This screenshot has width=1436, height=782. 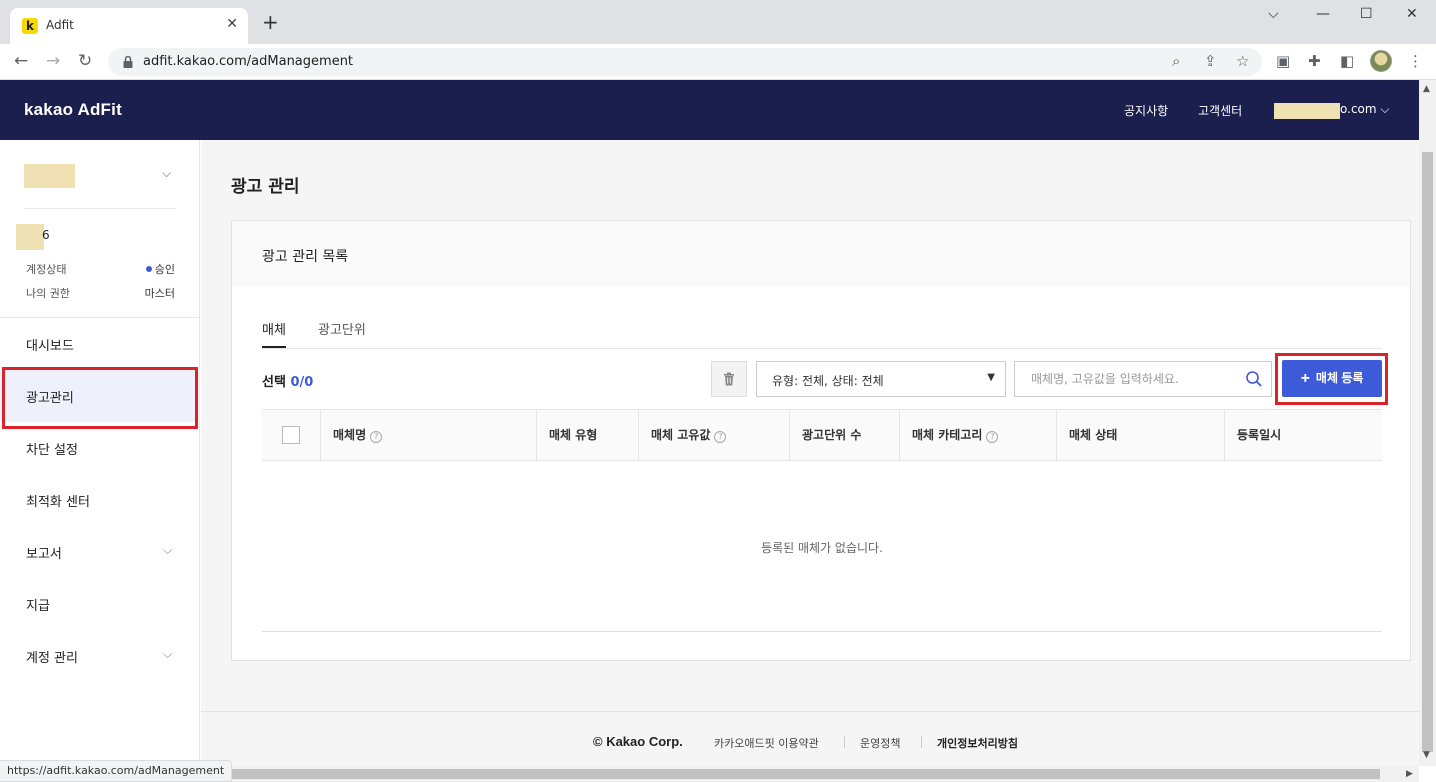 What do you see at coordinates (248, 61) in the screenshot?
I see `url-text: adfit.kakao.com/adManagement` at bounding box center [248, 61].